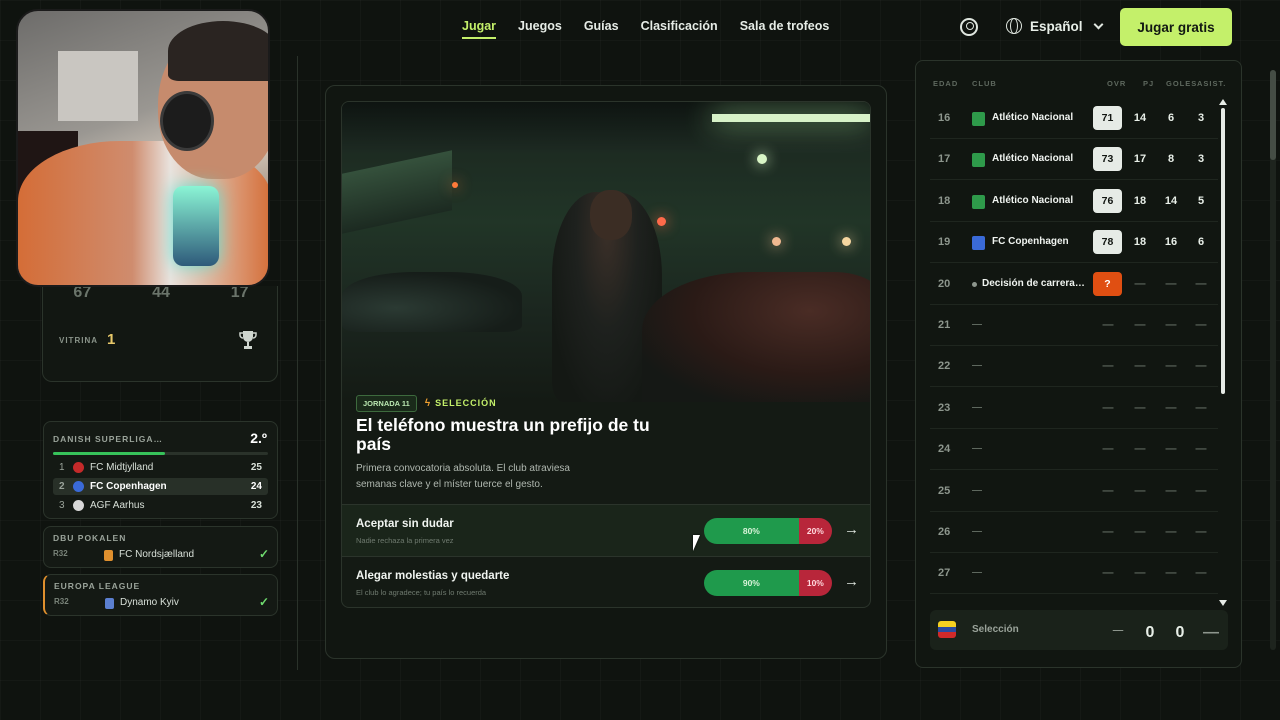 This screenshot has width=1280, height=720. What do you see at coordinates (944, 325) in the screenshot?
I see `career-age: 21` at bounding box center [944, 325].